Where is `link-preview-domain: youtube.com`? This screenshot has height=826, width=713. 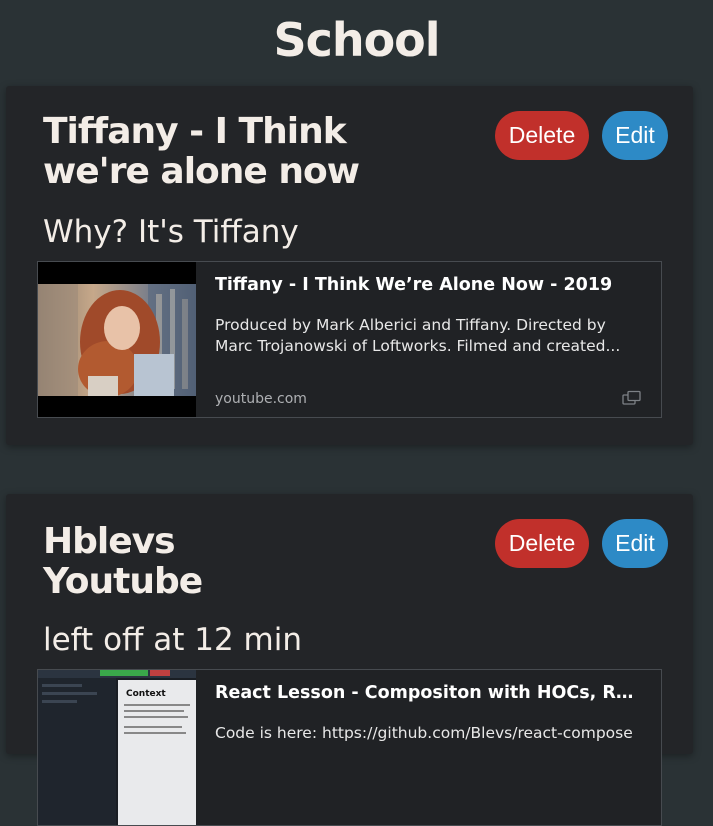 link-preview-domain: youtube.com is located at coordinates (261, 399).